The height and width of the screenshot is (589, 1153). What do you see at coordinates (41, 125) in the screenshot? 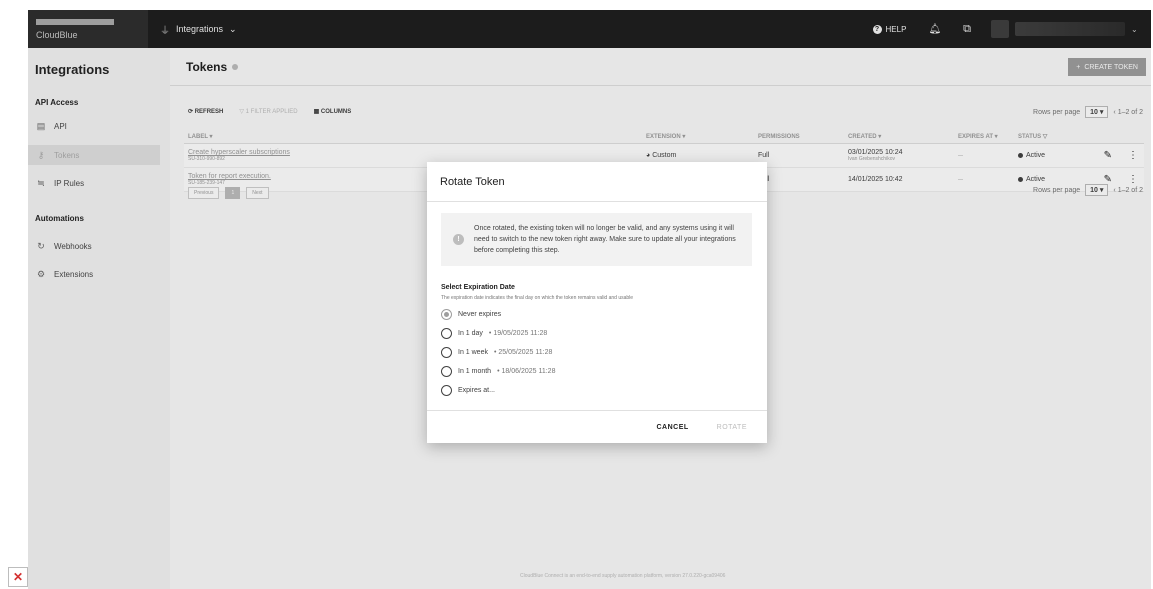
I see `document-icon: ▤` at bounding box center [41, 125].